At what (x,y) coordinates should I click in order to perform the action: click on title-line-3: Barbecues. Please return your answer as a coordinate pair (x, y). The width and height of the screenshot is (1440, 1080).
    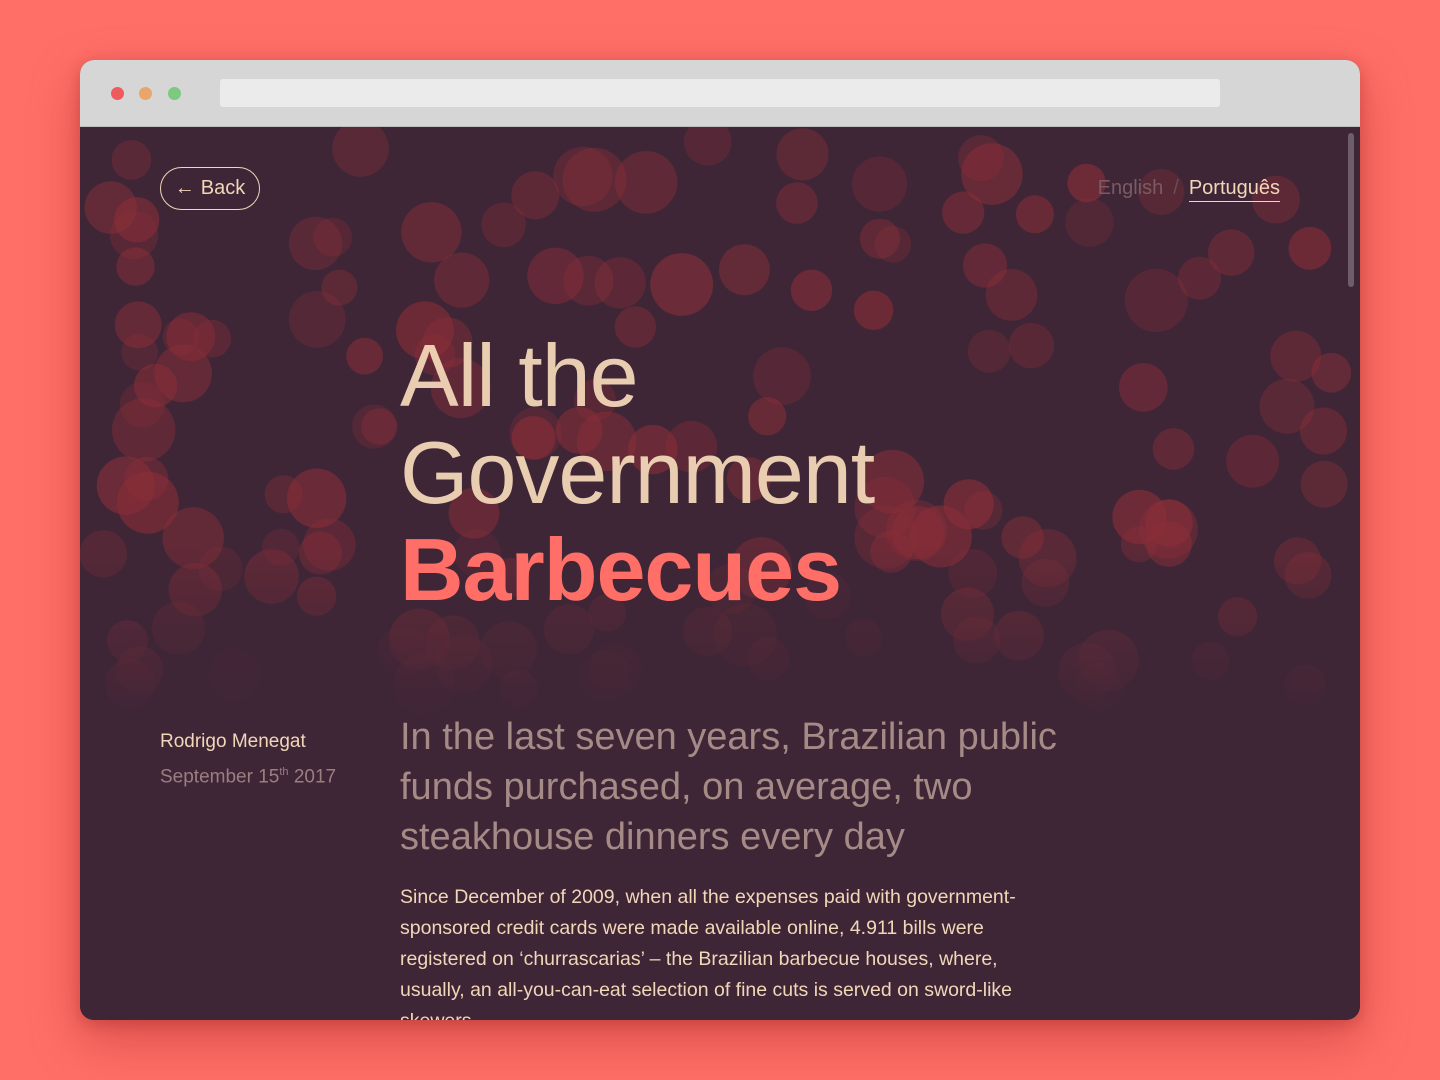
    Looking at the image, I should click on (621, 569).